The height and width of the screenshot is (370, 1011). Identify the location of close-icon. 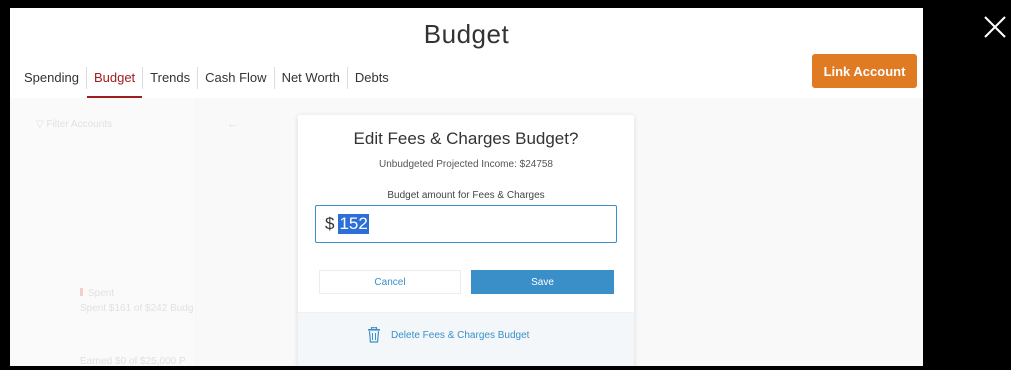
(995, 27).